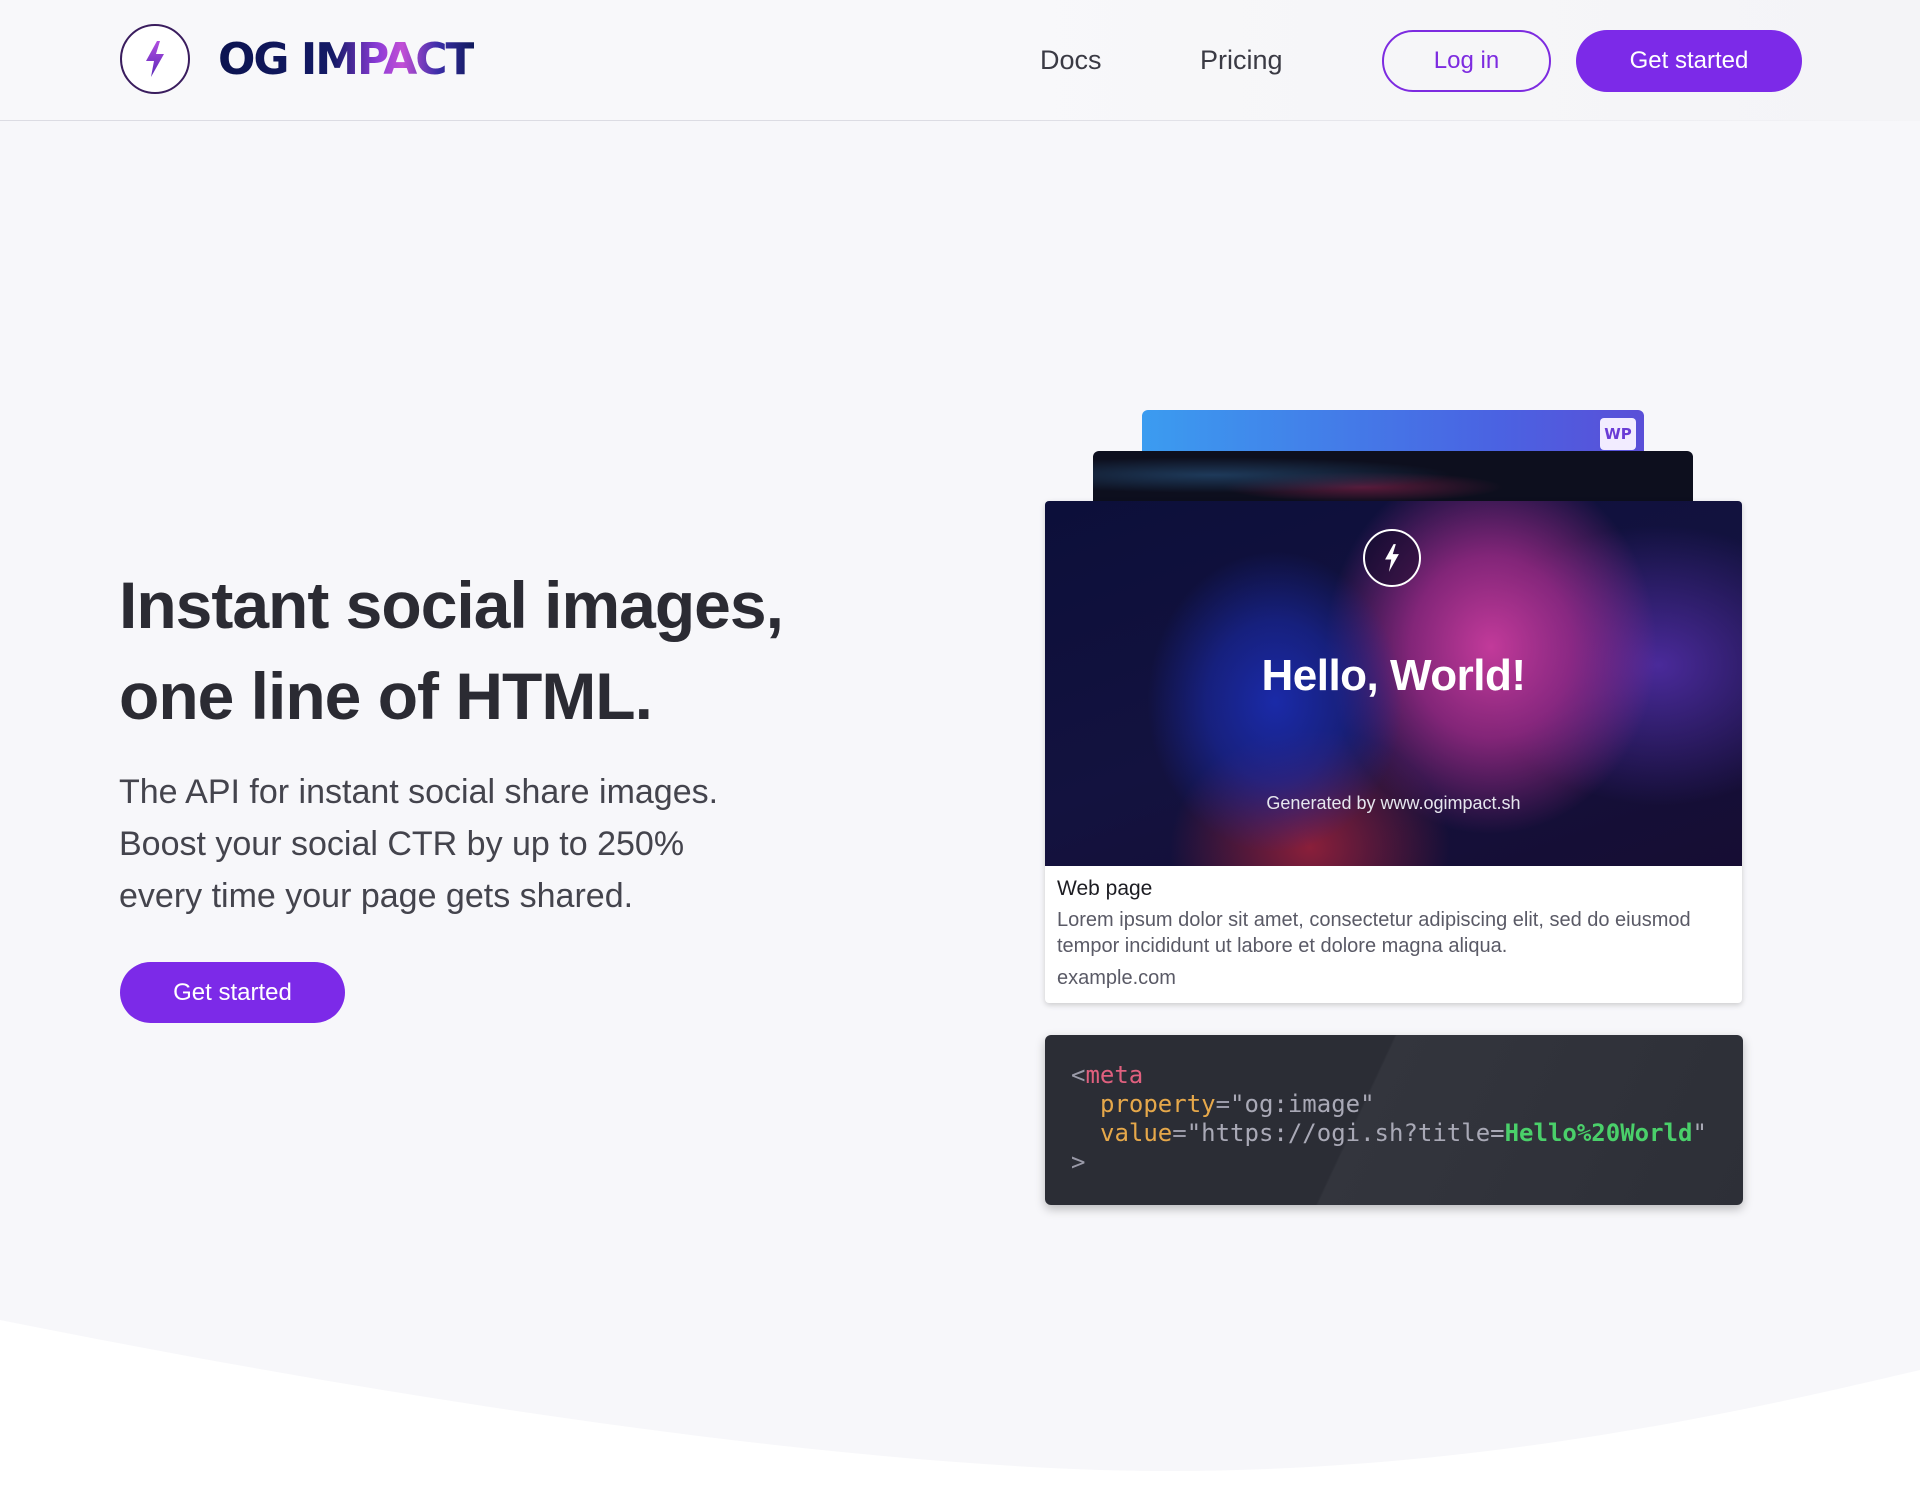 This screenshot has height=1510, width=1920. What do you see at coordinates (499, 651) in the screenshot?
I see `hero-headline: Instant social images, one line of HTML.` at bounding box center [499, 651].